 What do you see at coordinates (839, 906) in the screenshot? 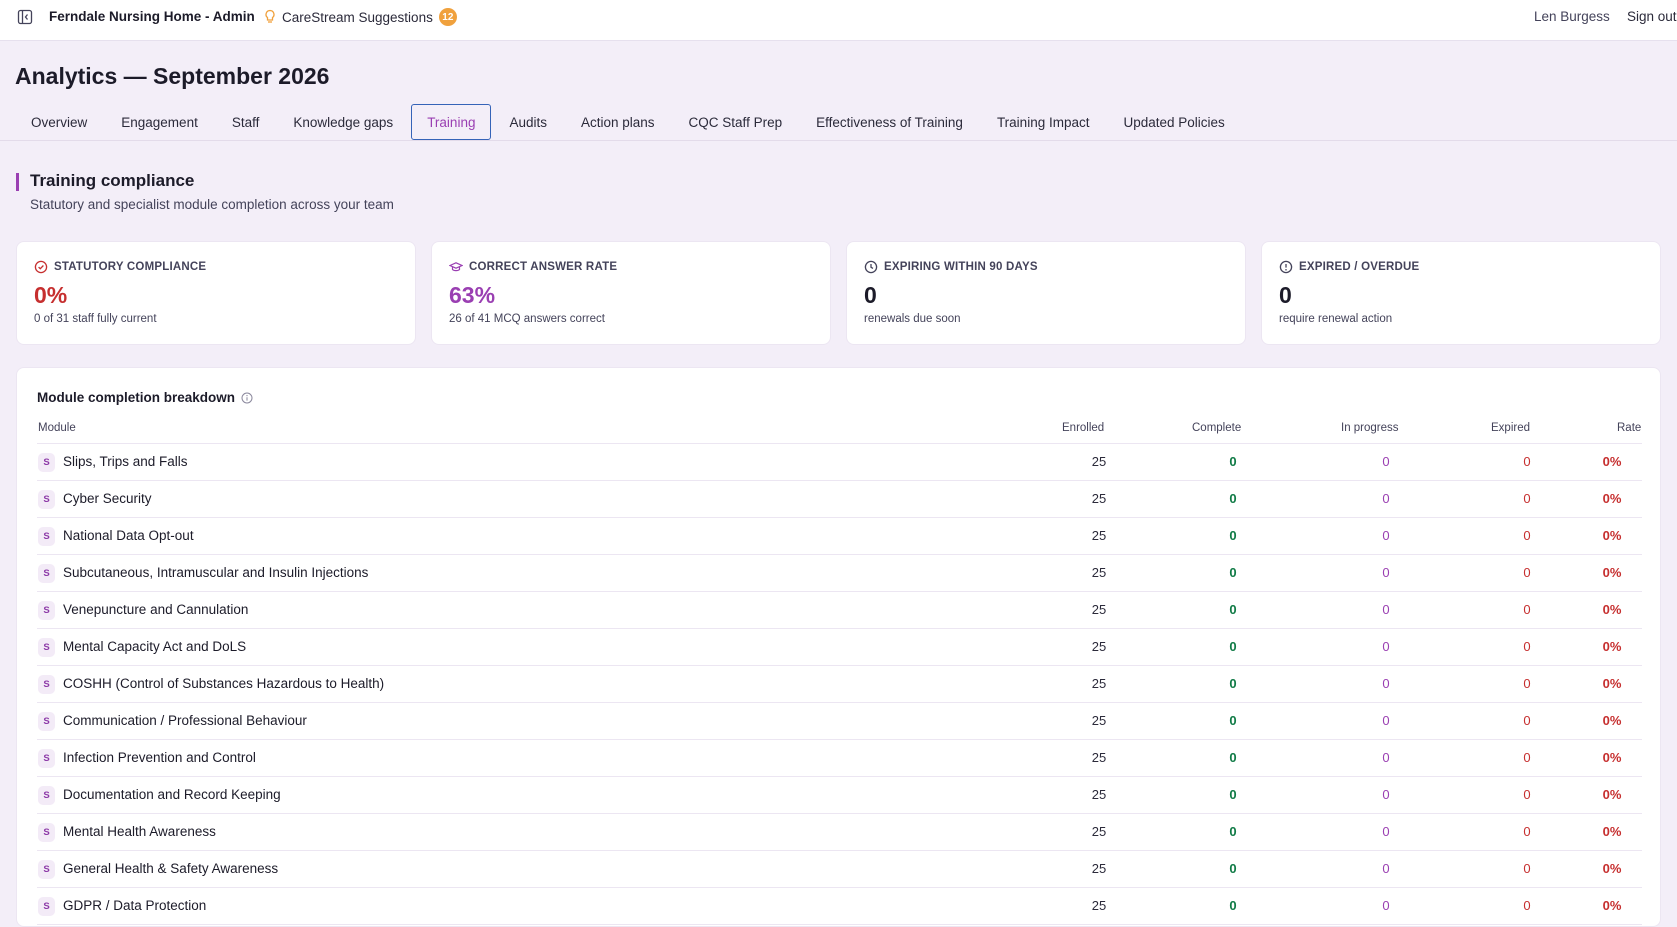
I see `table-row: S GDPR / Data Protection 25 0 0 0 0%` at bounding box center [839, 906].